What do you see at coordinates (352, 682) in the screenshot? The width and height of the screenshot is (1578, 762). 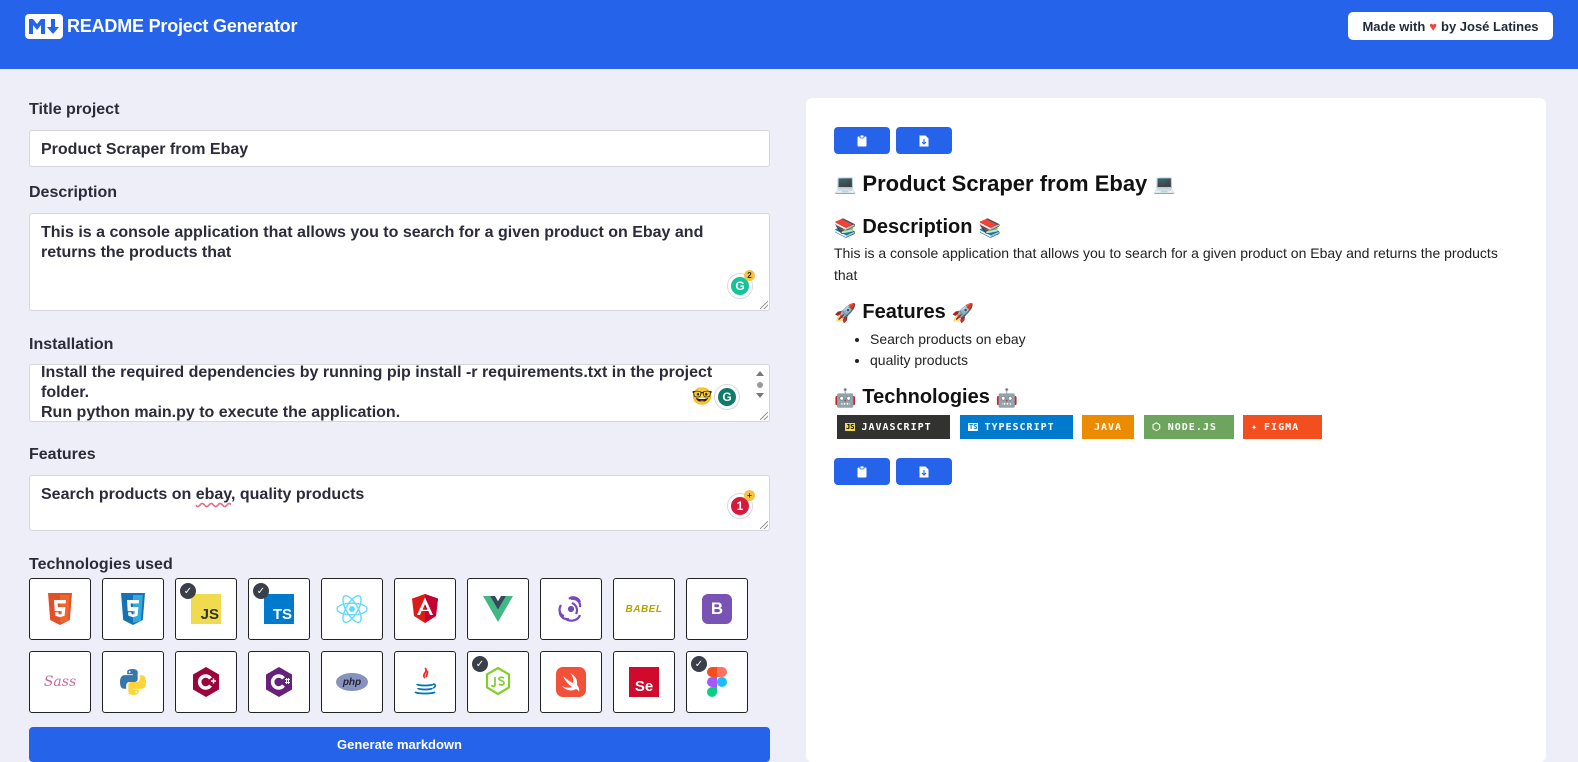 I see `tech-php: php` at bounding box center [352, 682].